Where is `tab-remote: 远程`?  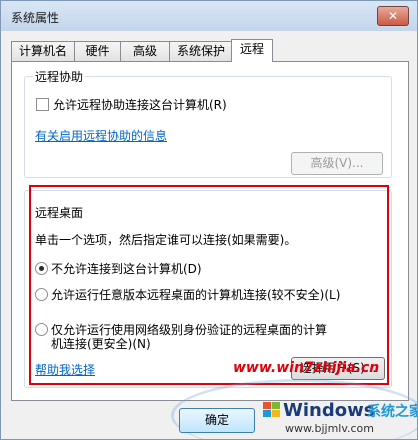
tab-remote: 远程 is located at coordinates (252, 50).